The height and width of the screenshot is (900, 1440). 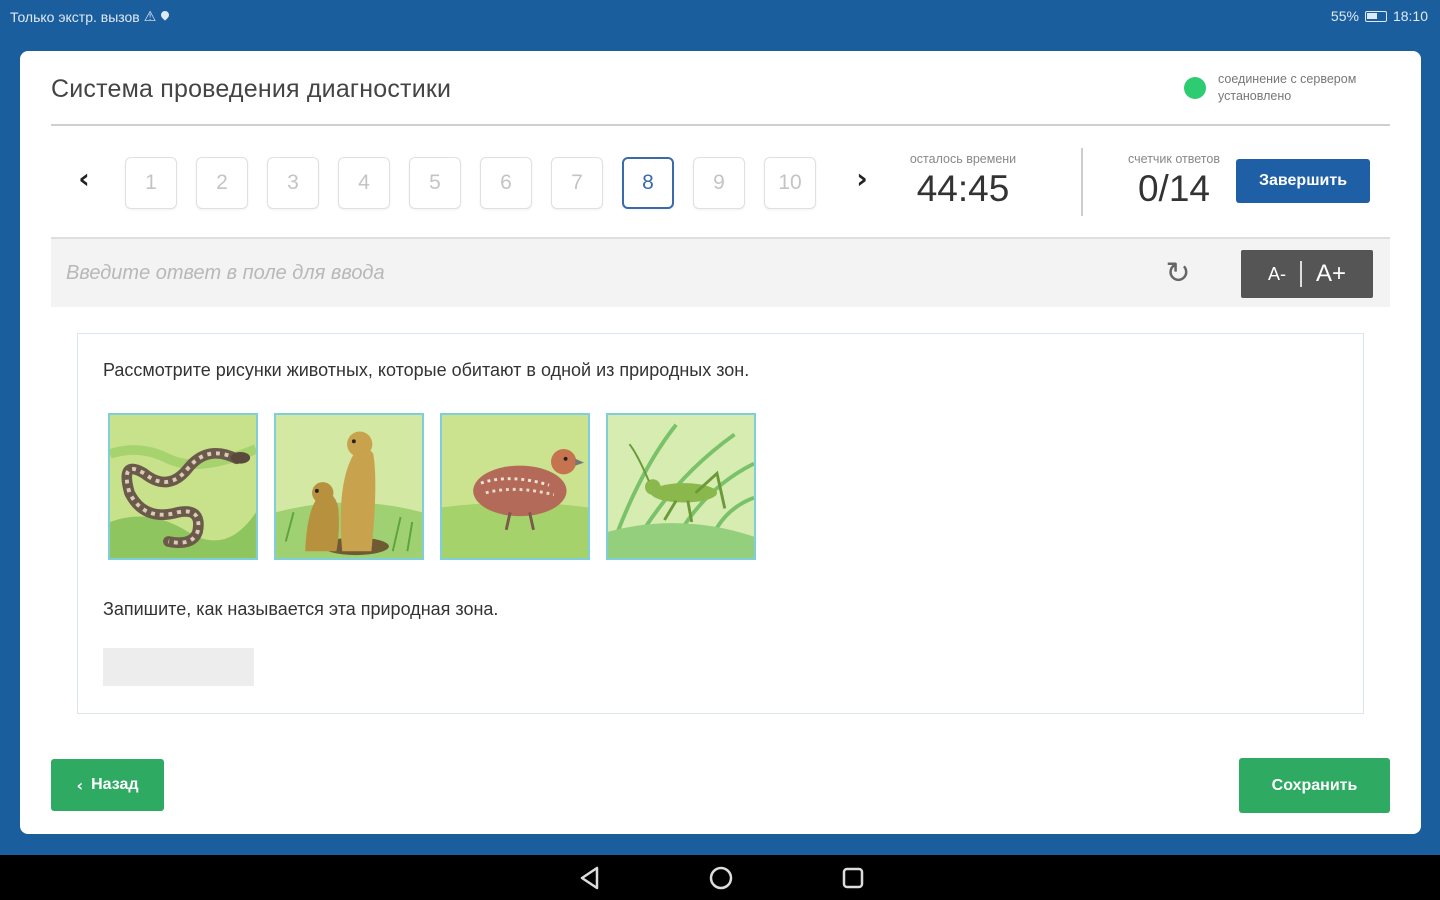 I want to click on location-pin-icon, so click(x=165, y=17).